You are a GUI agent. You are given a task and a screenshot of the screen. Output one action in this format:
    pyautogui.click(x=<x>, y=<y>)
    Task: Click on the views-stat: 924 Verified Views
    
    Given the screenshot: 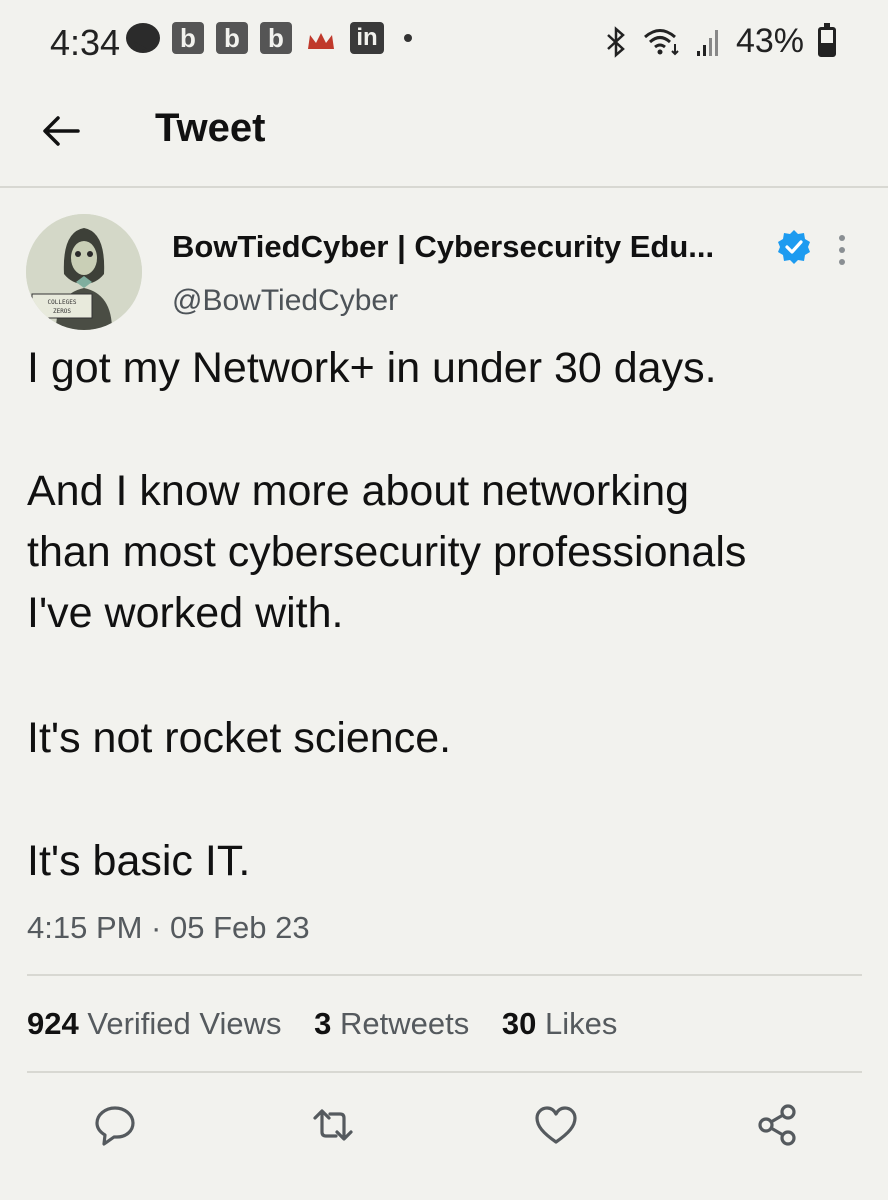 What is the action you would take?
    pyautogui.click(x=154, y=1023)
    